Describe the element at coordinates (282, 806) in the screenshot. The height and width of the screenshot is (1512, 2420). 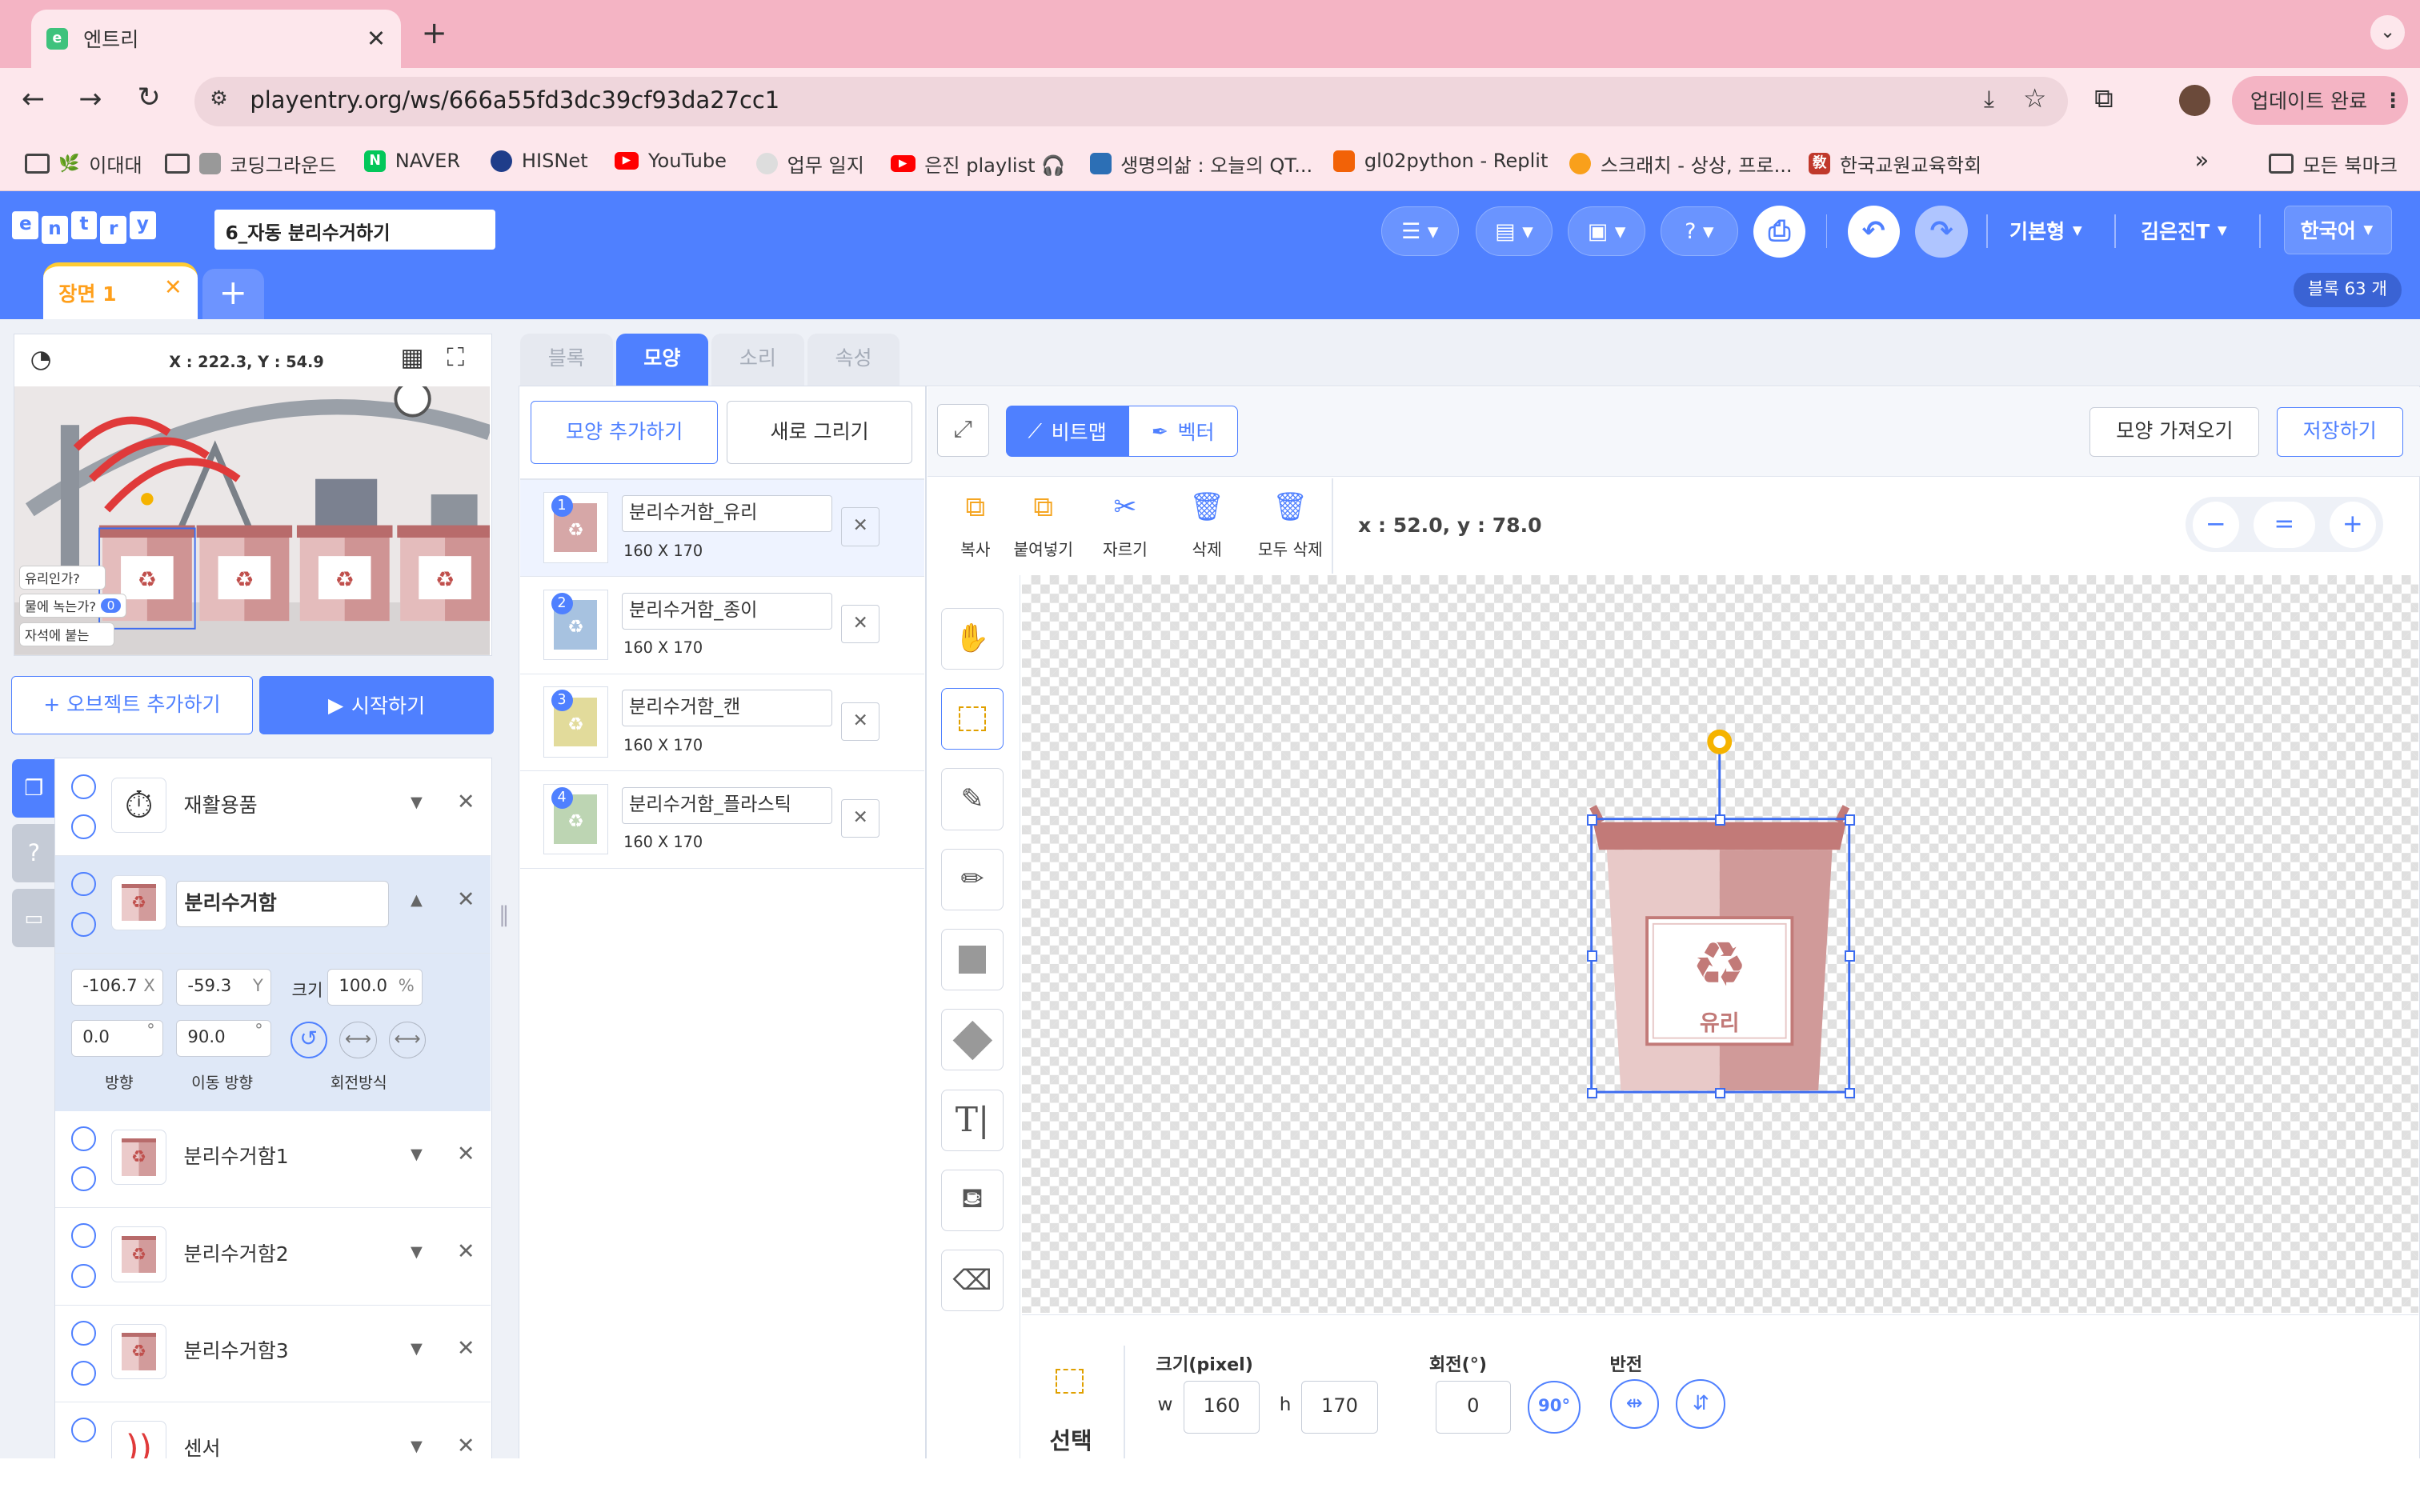
I see `object-name-field: 재활용품` at that location.